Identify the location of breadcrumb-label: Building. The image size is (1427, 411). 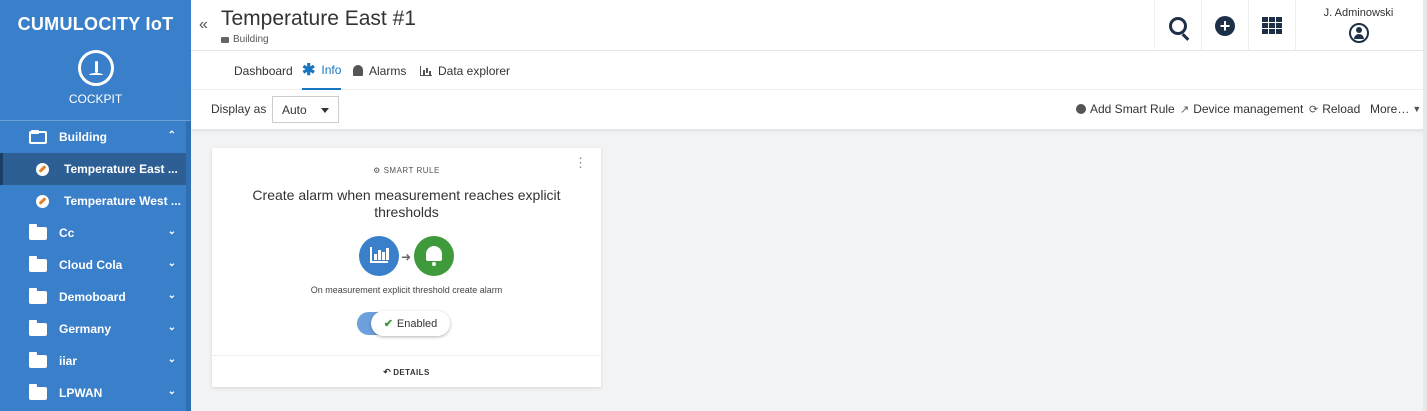
(251, 39).